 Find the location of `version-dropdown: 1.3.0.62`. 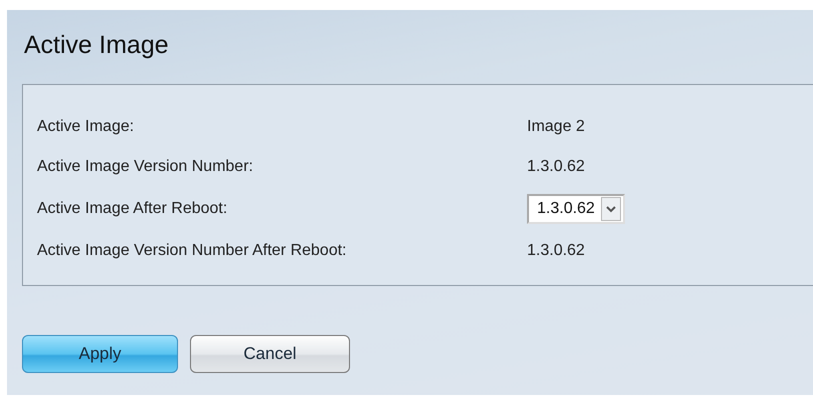

version-dropdown: 1.3.0.62 is located at coordinates (576, 209).